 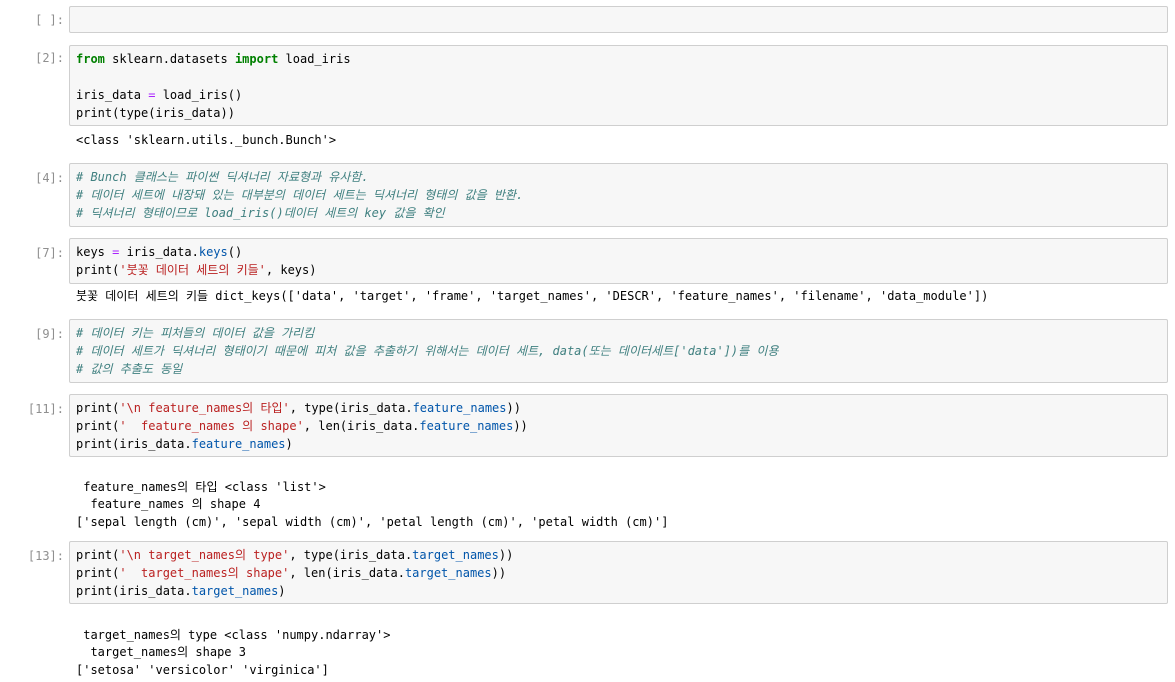 I want to click on output-line: <class 'sklearn.utils._bunch.Bunch'>, so click(x=206, y=140).